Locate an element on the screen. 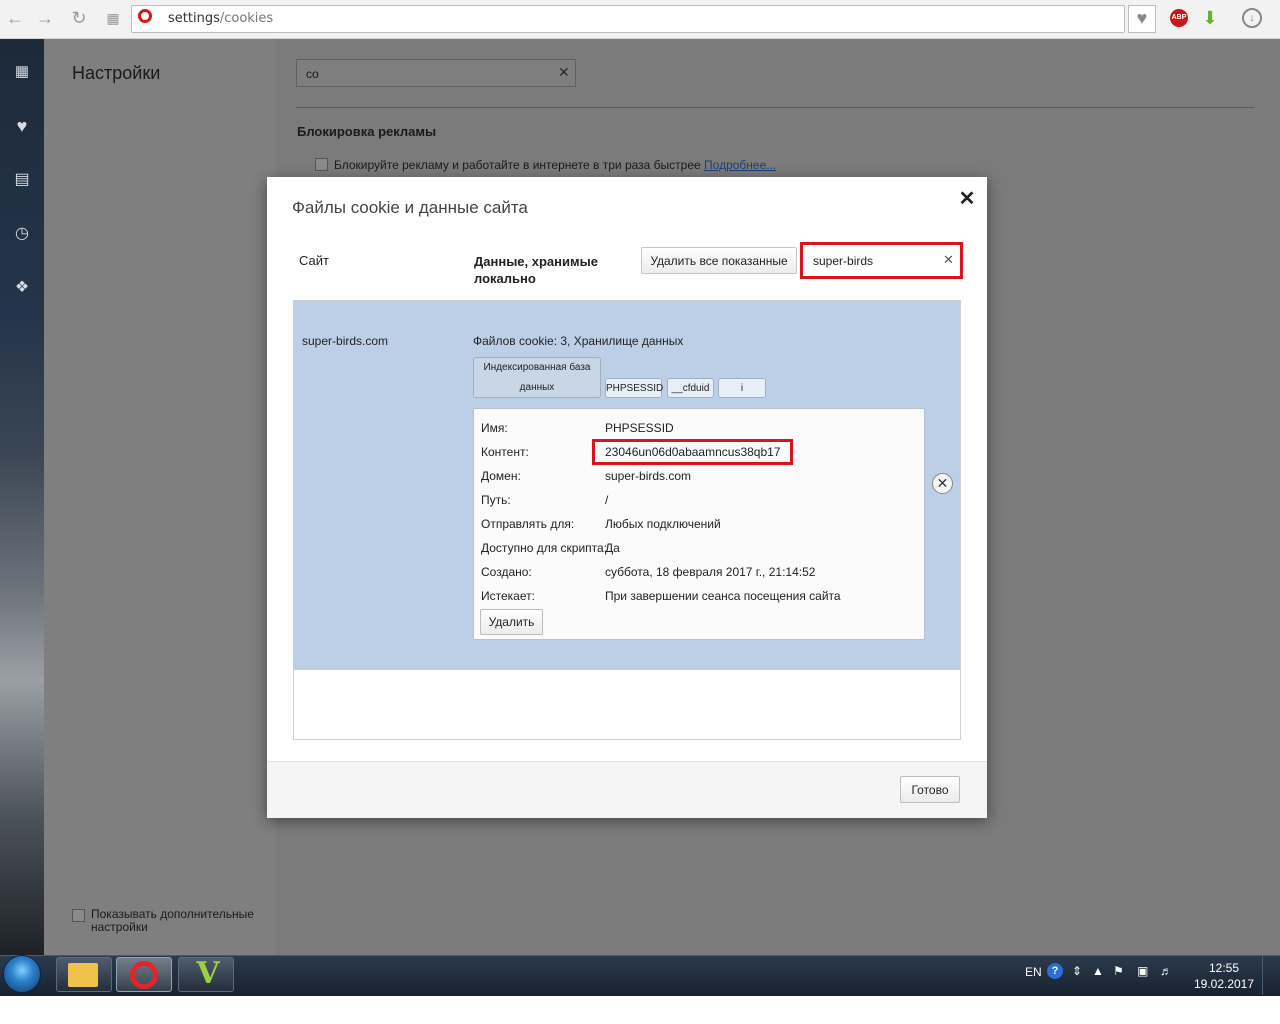  cookie-expires-label: Истекает: is located at coordinates (508, 596).